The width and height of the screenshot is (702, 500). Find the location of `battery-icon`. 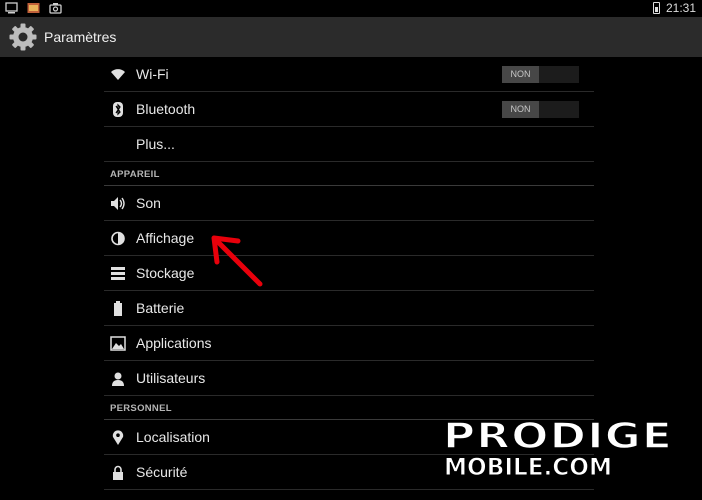

battery-icon is located at coordinates (118, 308).